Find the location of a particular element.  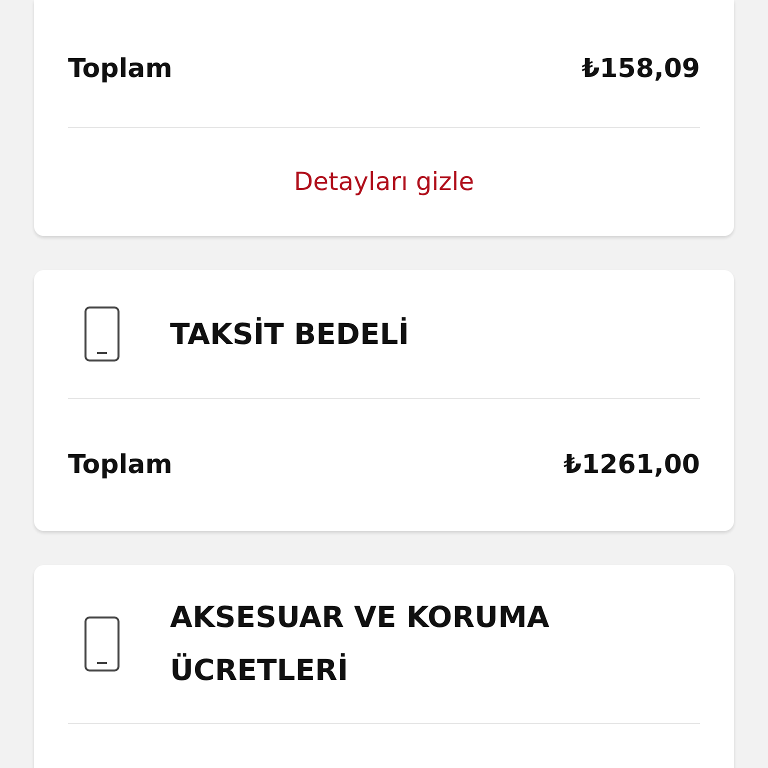

total-amount: ₺158,09 is located at coordinates (641, 69).